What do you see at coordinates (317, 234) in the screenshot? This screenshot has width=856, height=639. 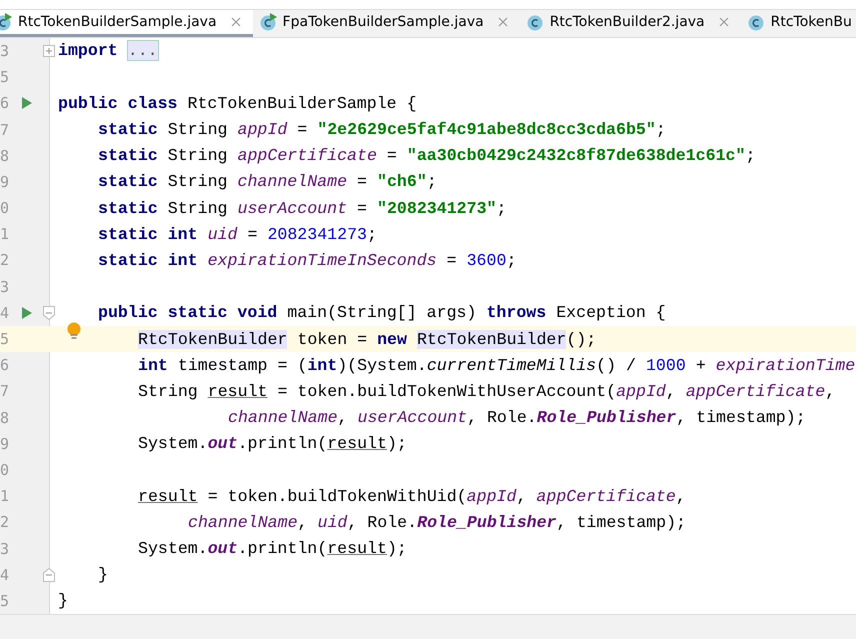 I see `number-literal: 2082341273` at bounding box center [317, 234].